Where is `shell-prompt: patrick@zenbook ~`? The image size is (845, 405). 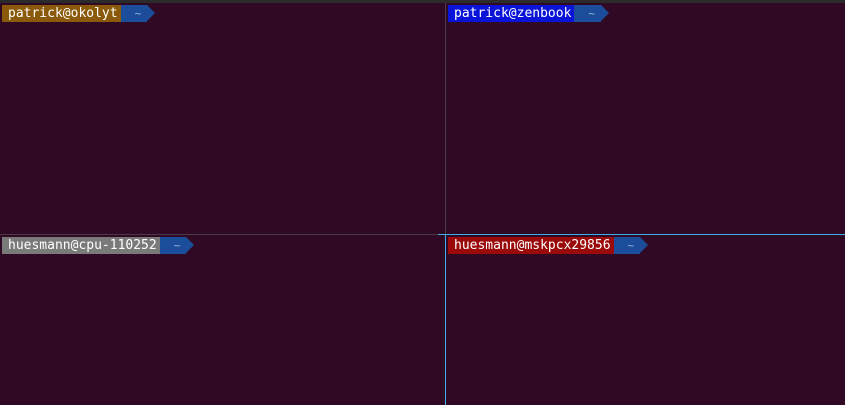 shell-prompt: patrick@zenbook ~ is located at coordinates (528, 13).